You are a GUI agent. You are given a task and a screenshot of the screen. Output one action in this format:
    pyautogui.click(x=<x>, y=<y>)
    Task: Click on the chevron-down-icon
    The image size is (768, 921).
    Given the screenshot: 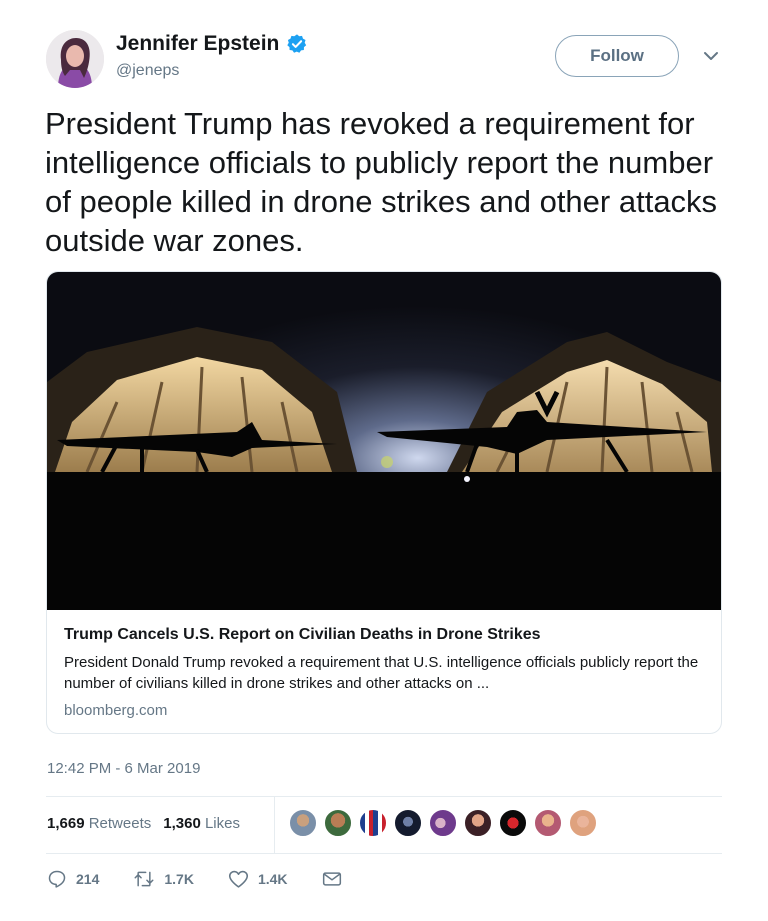 What is the action you would take?
    pyautogui.click(x=711, y=56)
    